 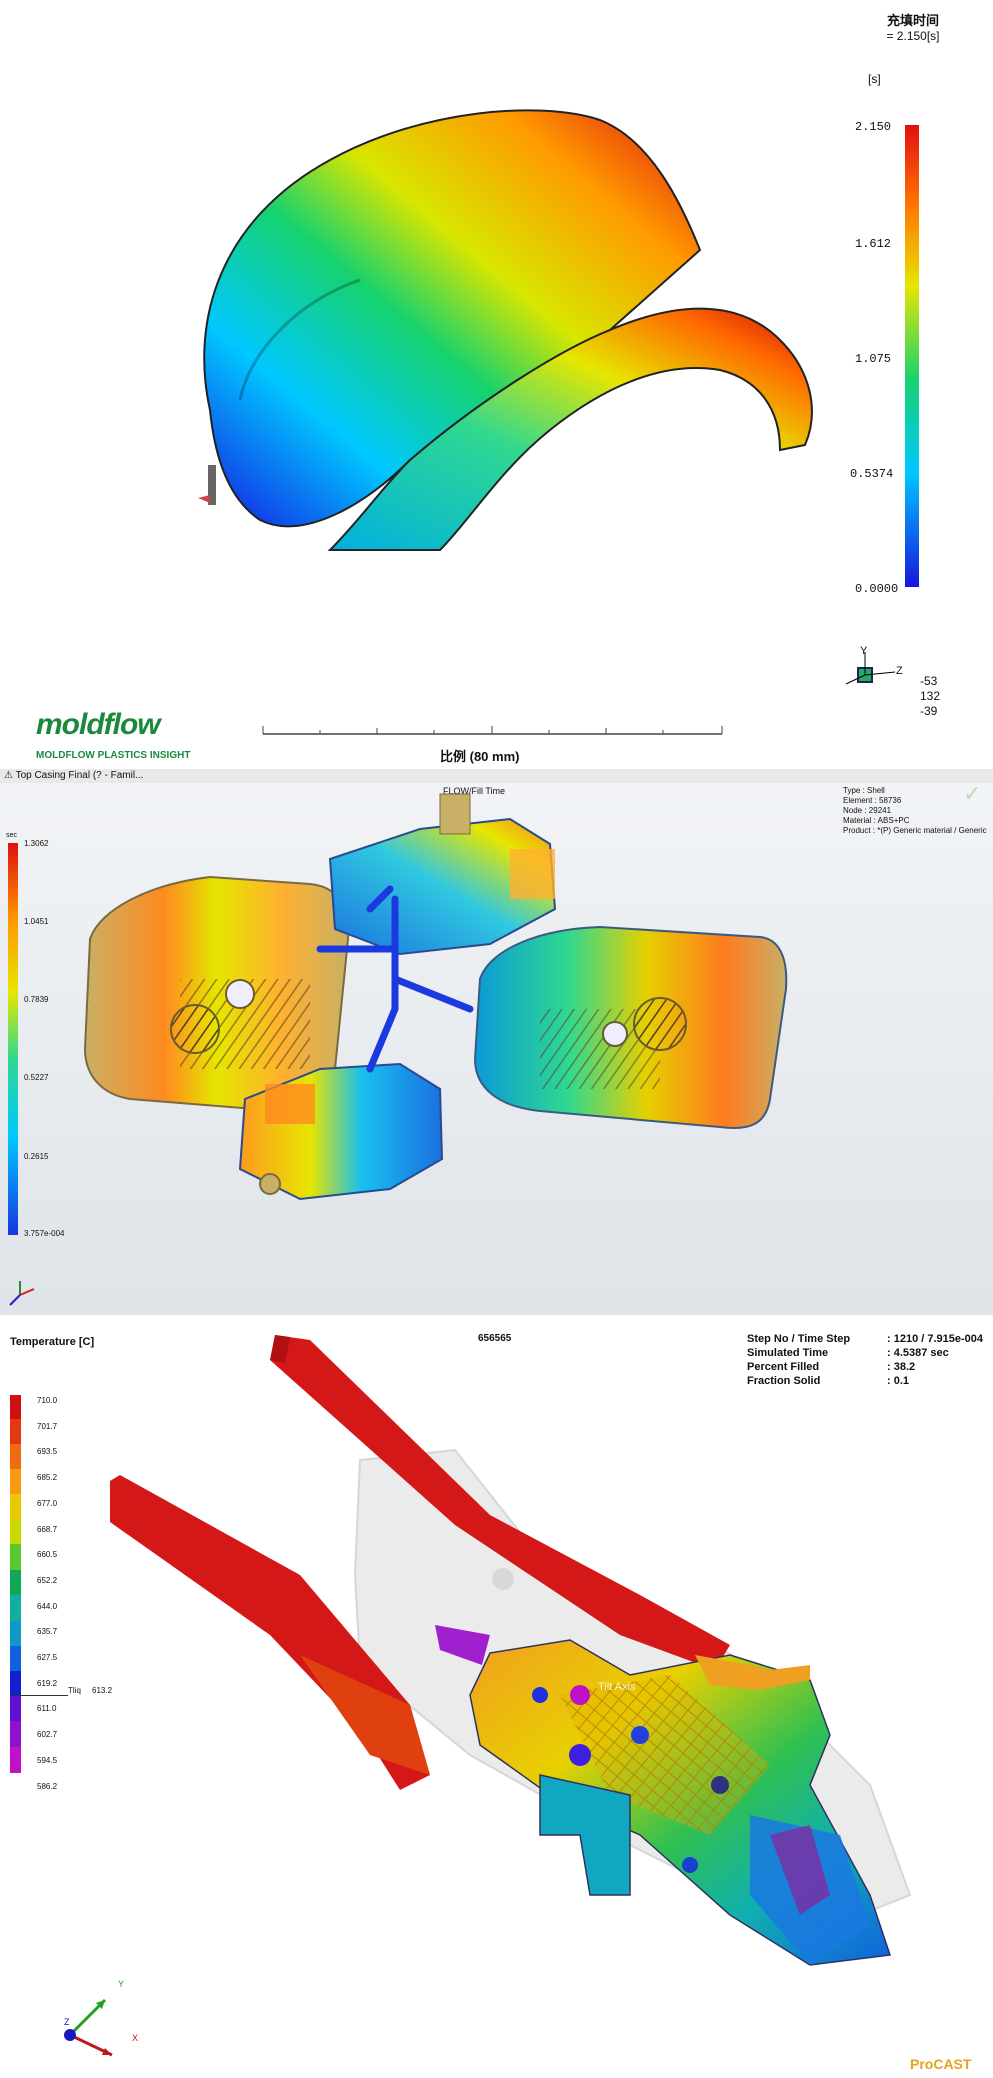 What do you see at coordinates (15, 1589) in the screenshot?
I see `temperature-color-scale` at bounding box center [15, 1589].